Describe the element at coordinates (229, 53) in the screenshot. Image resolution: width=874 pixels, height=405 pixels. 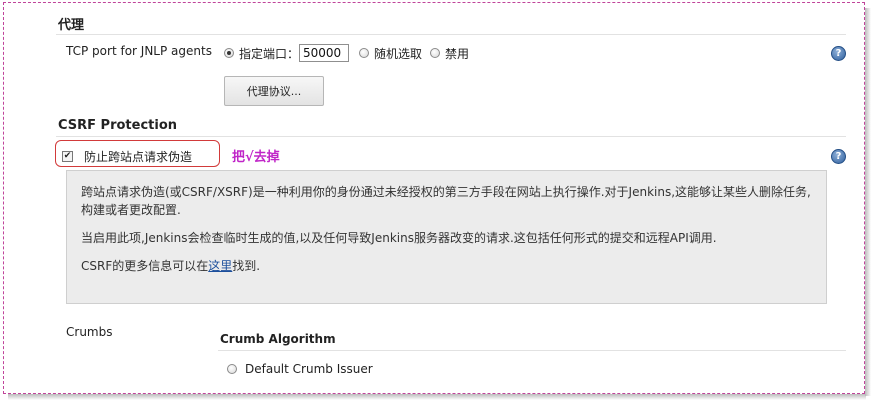
I see `fixed-port-radio` at that location.